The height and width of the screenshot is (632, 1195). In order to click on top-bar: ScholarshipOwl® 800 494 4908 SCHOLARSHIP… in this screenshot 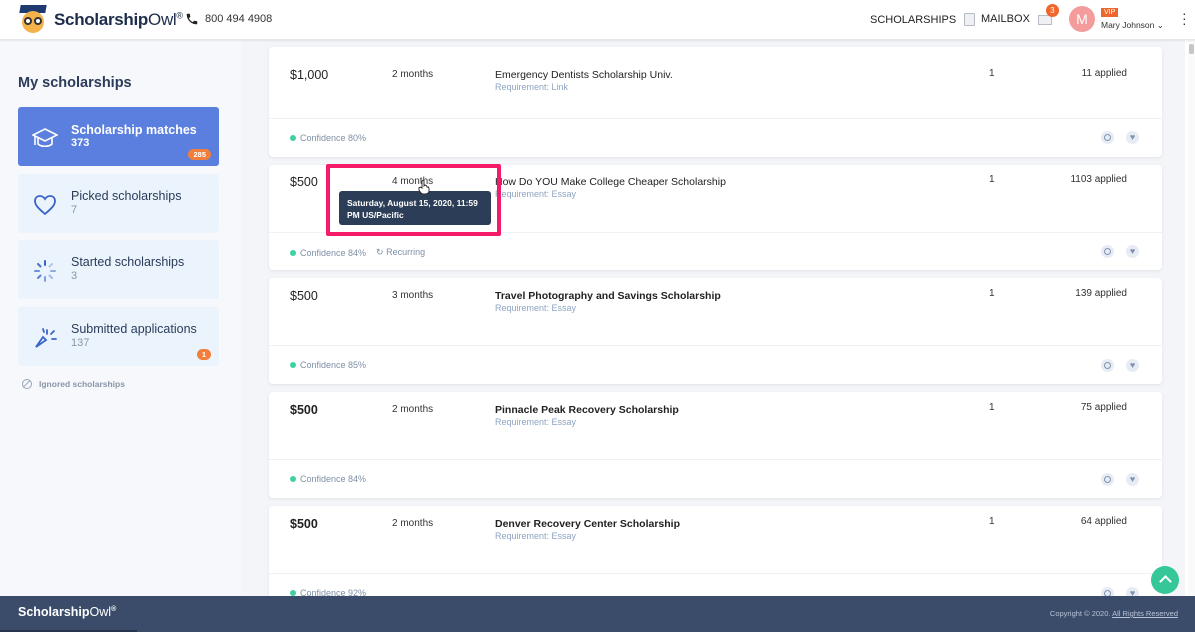, I will do `click(597, 20)`.